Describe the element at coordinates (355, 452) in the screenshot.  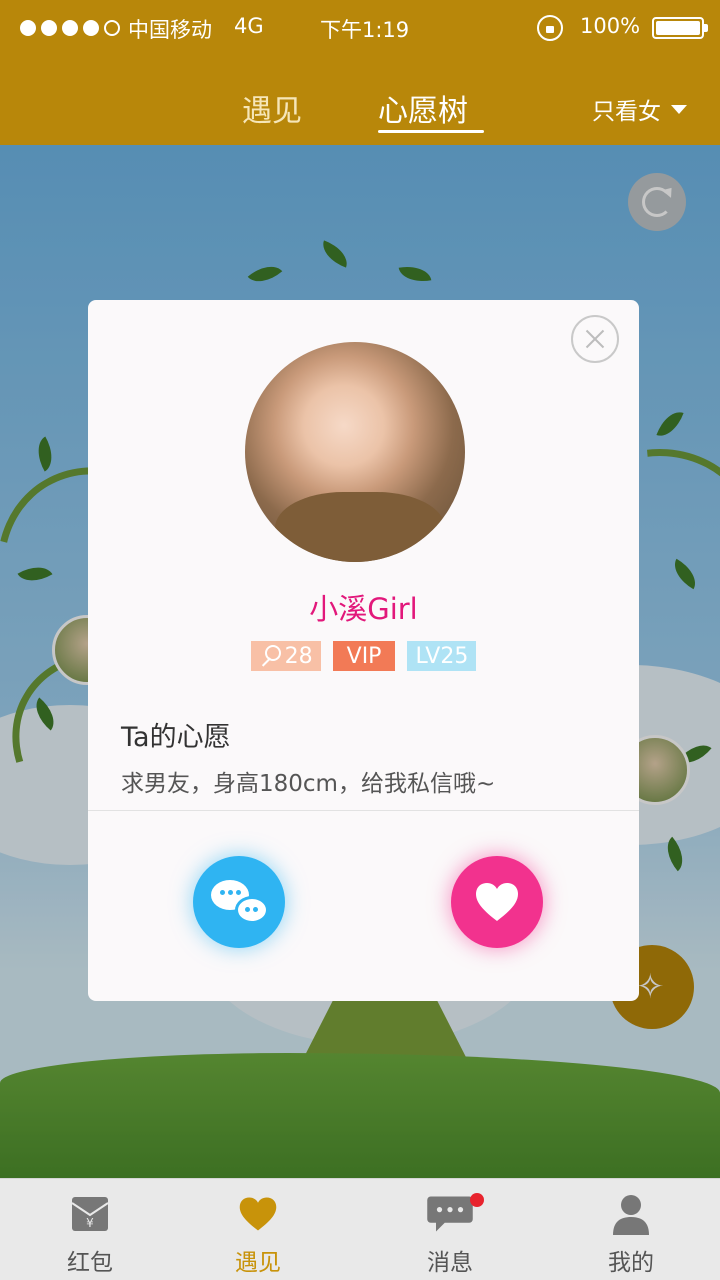
I see `profile-avatar` at that location.